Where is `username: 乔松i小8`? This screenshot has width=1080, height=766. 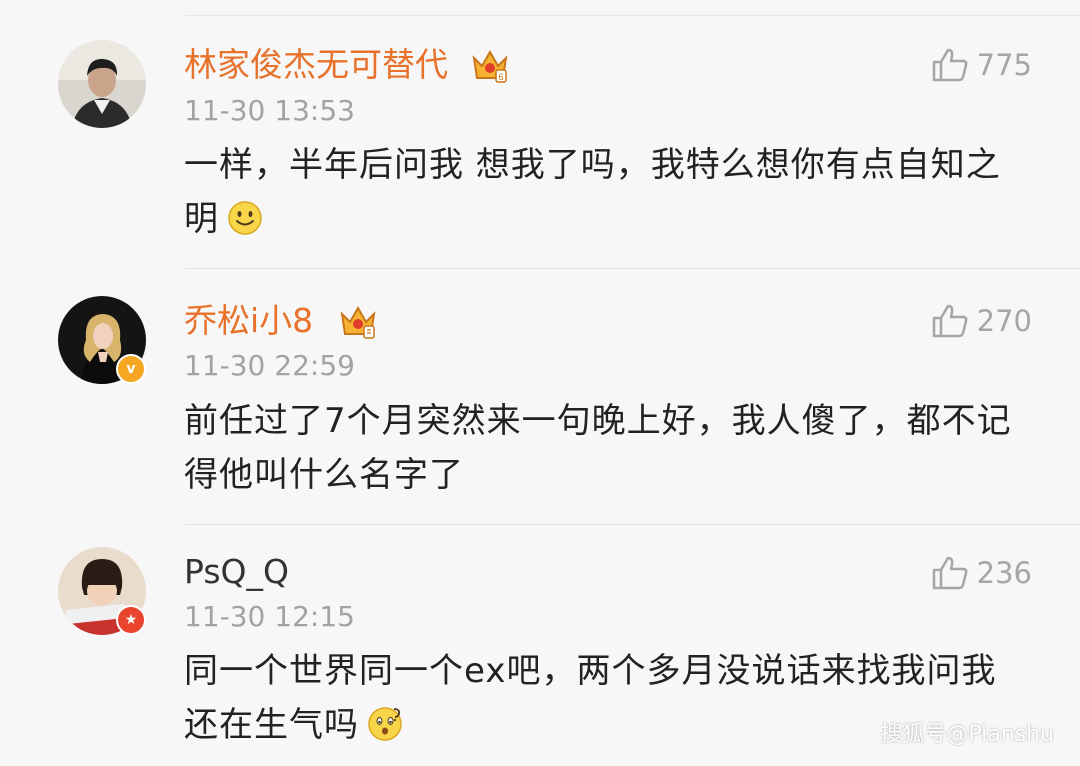 username: 乔松i小8 is located at coordinates (248, 321).